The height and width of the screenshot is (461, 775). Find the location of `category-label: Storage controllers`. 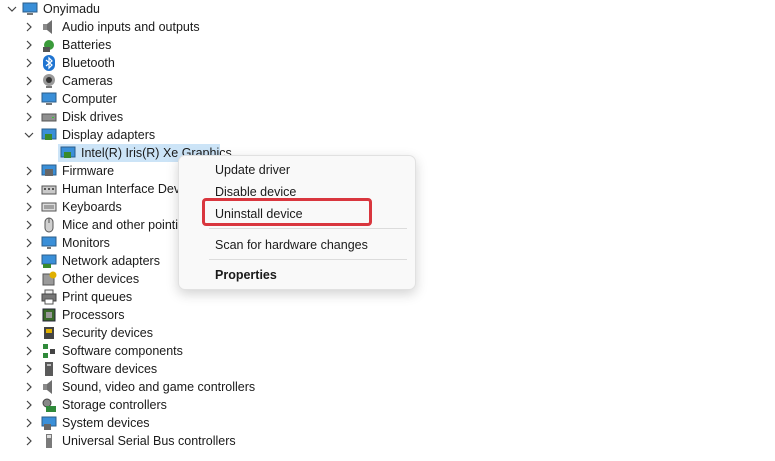

category-label: Storage controllers is located at coordinates (114, 405).